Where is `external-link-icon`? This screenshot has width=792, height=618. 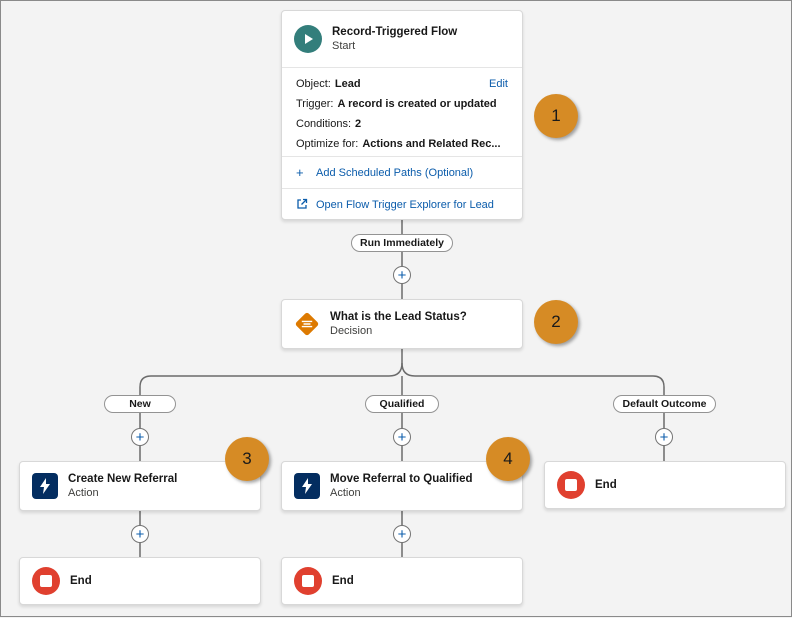 external-link-icon is located at coordinates (303, 205).